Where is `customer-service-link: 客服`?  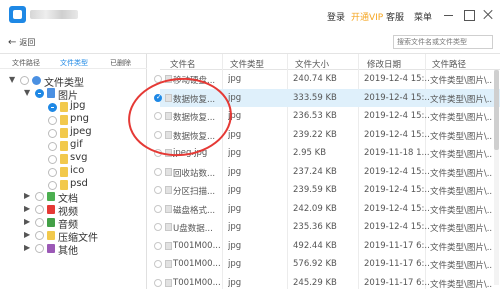
customer-service-link: 客服 is located at coordinates (395, 16).